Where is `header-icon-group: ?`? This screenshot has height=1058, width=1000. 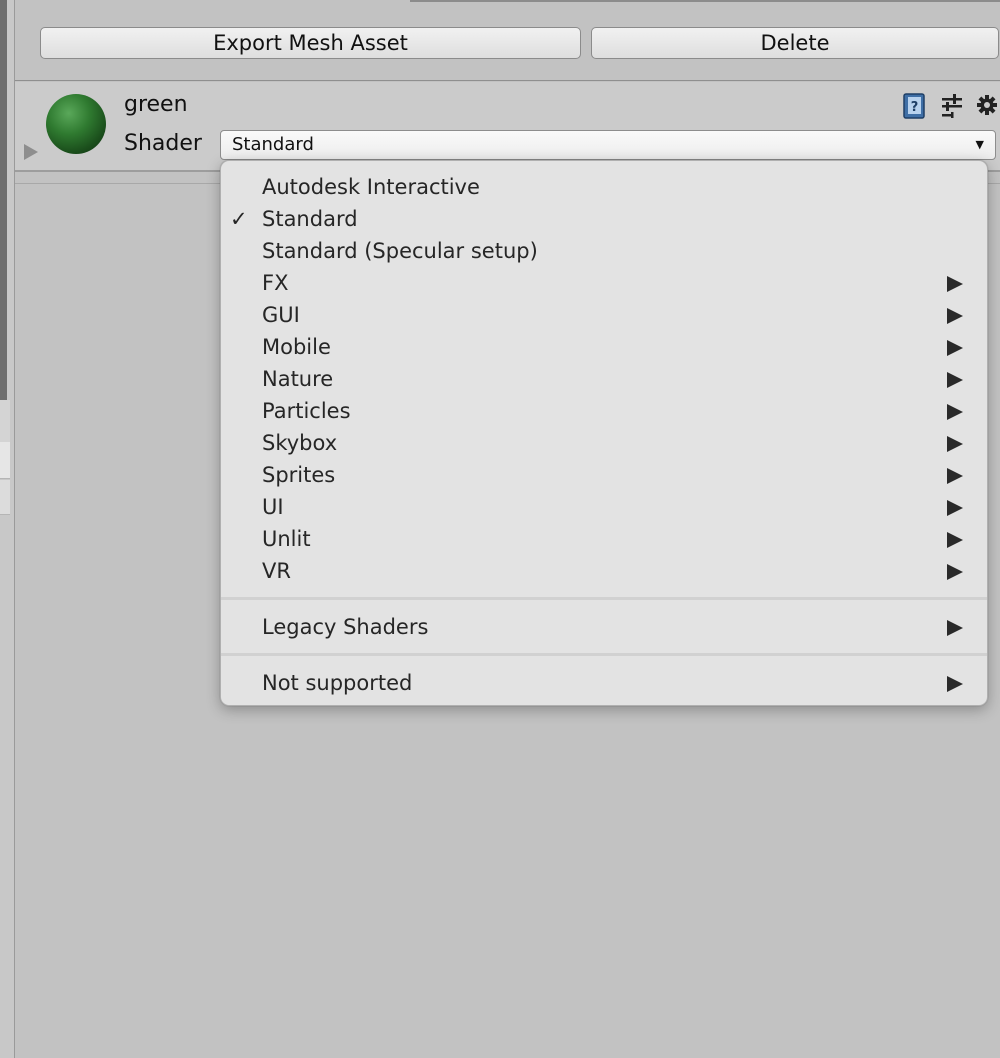
header-icon-group: ? is located at coordinates (949, 106).